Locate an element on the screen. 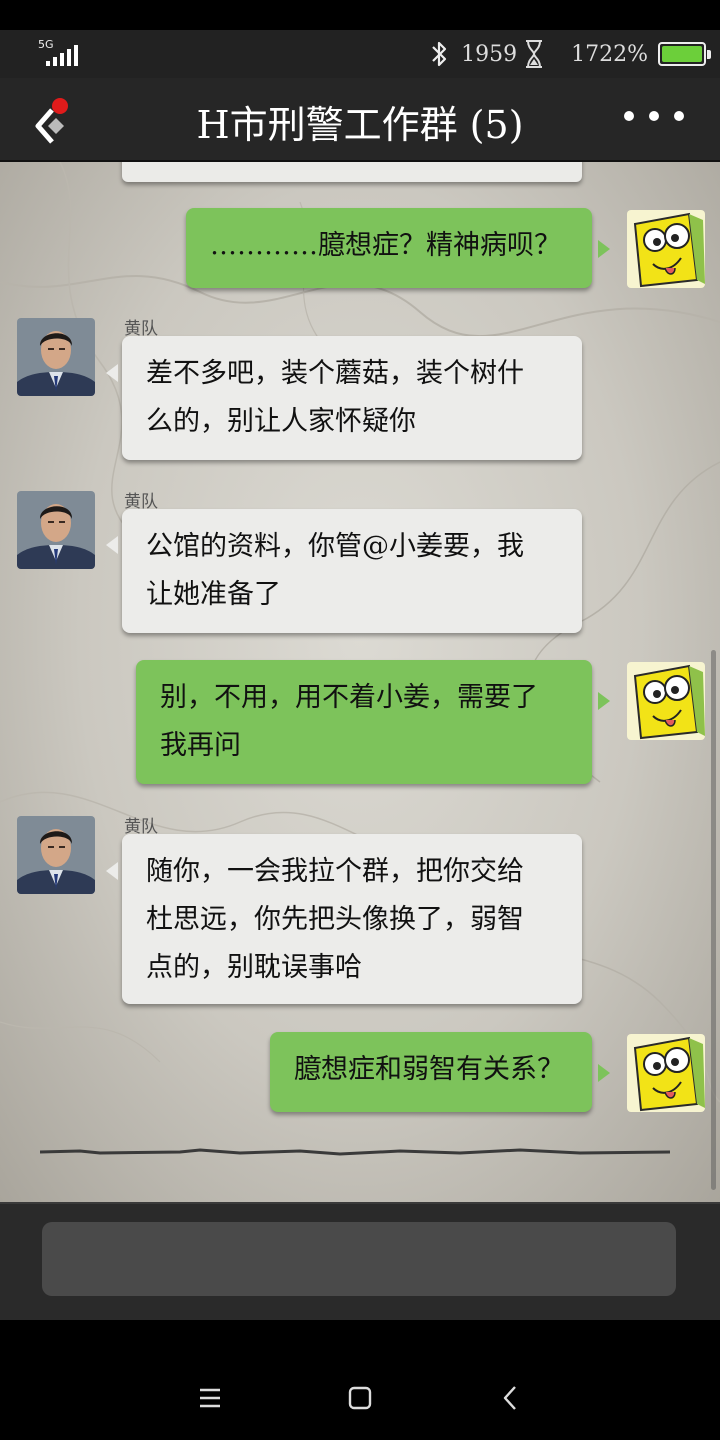 This screenshot has width=720, height=1440. input-bar is located at coordinates (360, 1261).